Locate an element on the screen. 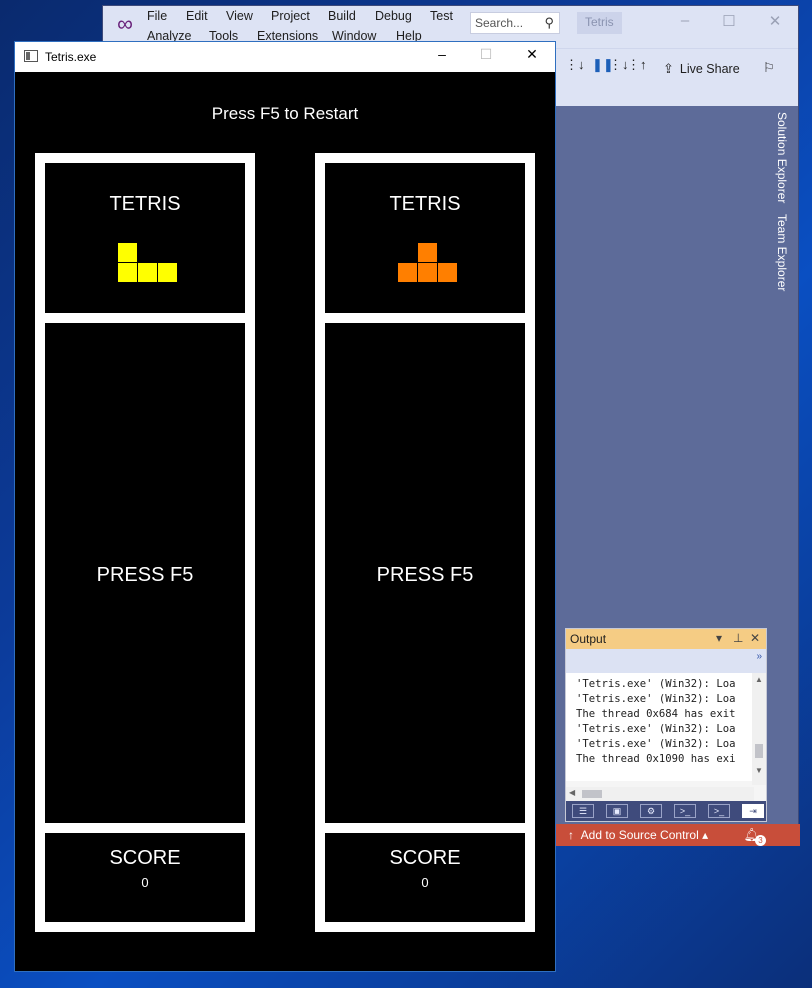 The height and width of the screenshot is (988, 812). vs-minimize-icon: – is located at coordinates (685, 20).